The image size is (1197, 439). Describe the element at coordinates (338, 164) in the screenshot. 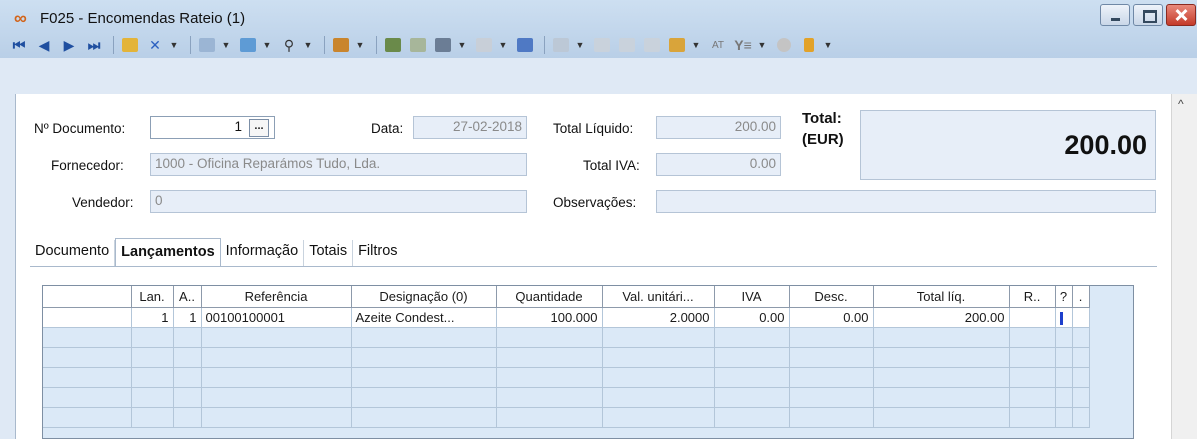

I see `supplier-field: 1000 - Oficina Reparámos Tudo, Lda.` at that location.